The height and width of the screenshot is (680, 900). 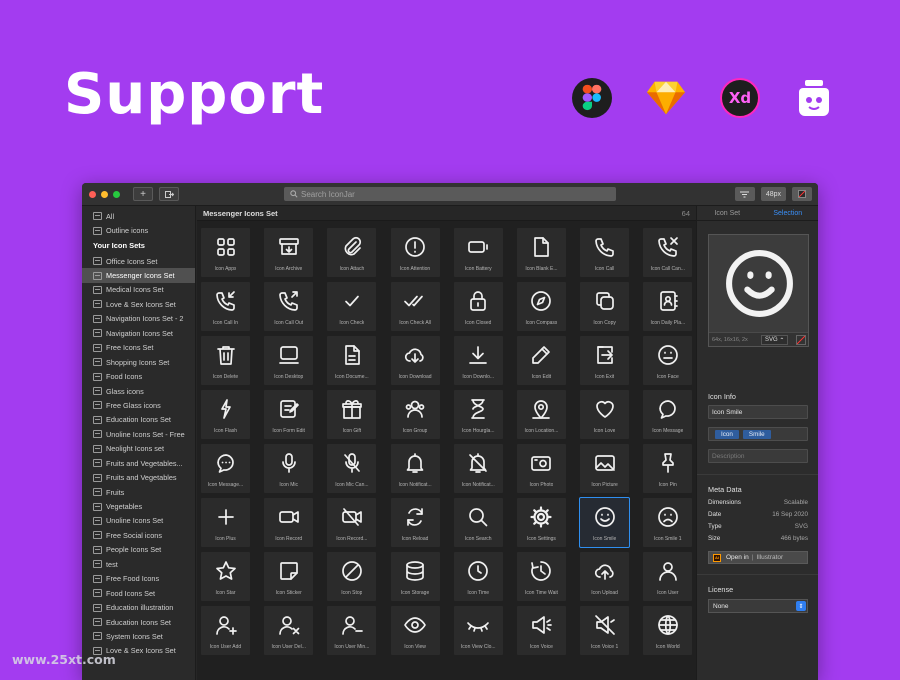 What do you see at coordinates (352, 576) in the screenshot?
I see `icon-tile: Icon Stop` at bounding box center [352, 576].